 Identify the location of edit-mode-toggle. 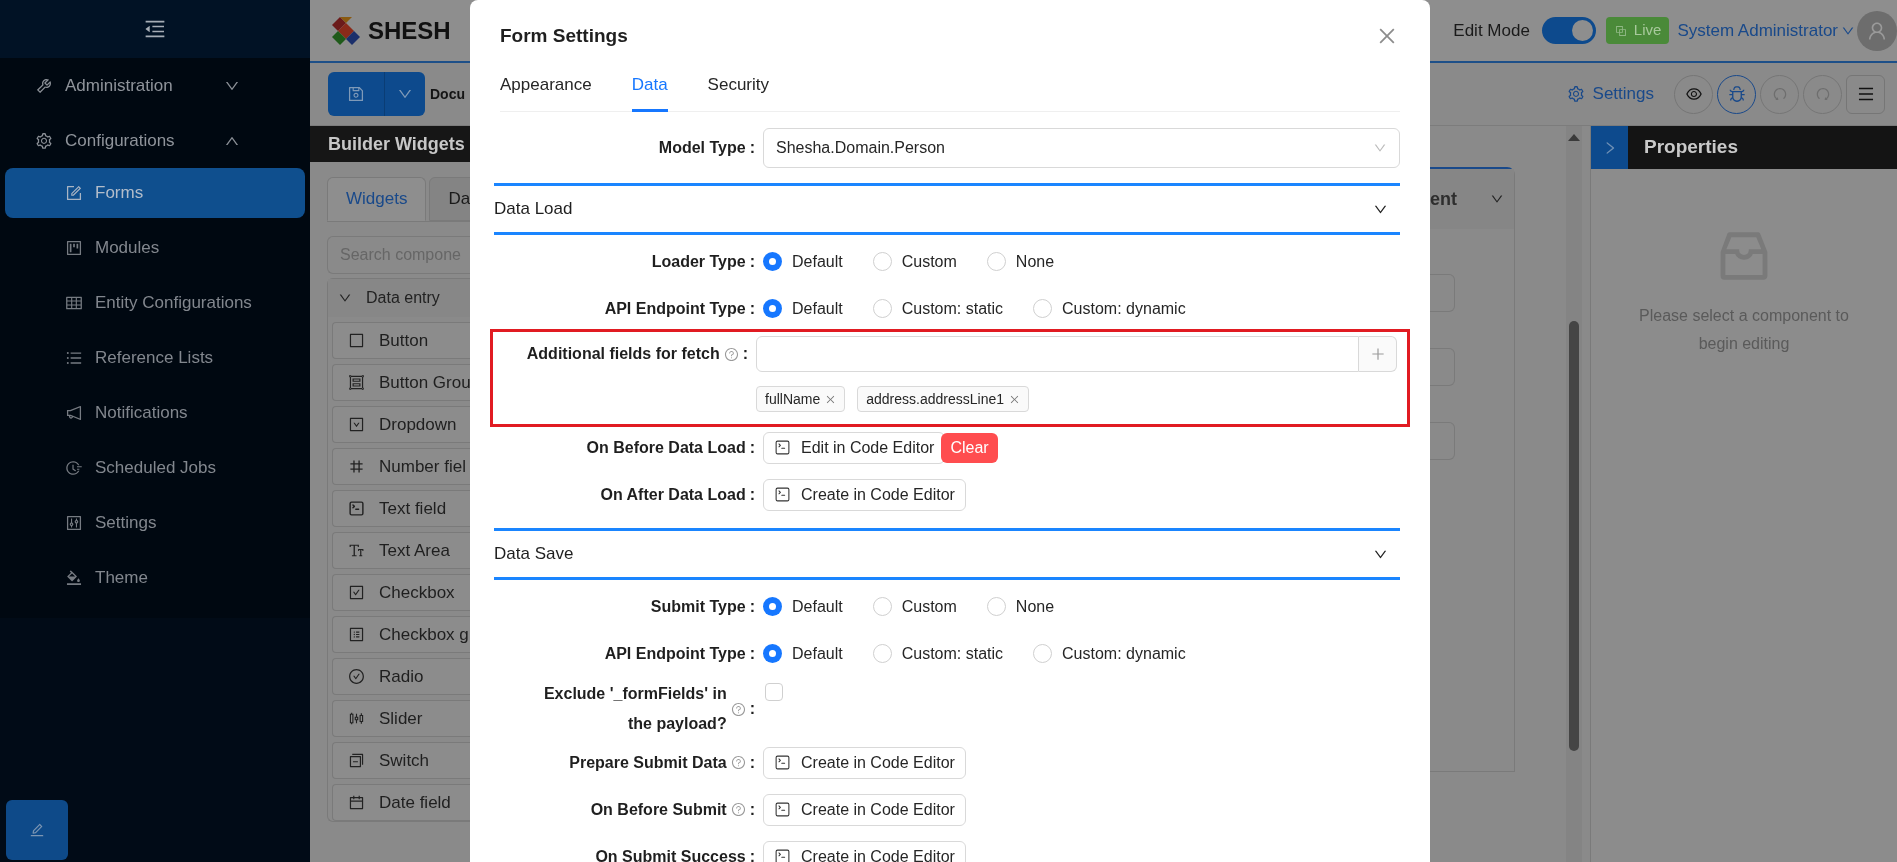
(1568, 30).